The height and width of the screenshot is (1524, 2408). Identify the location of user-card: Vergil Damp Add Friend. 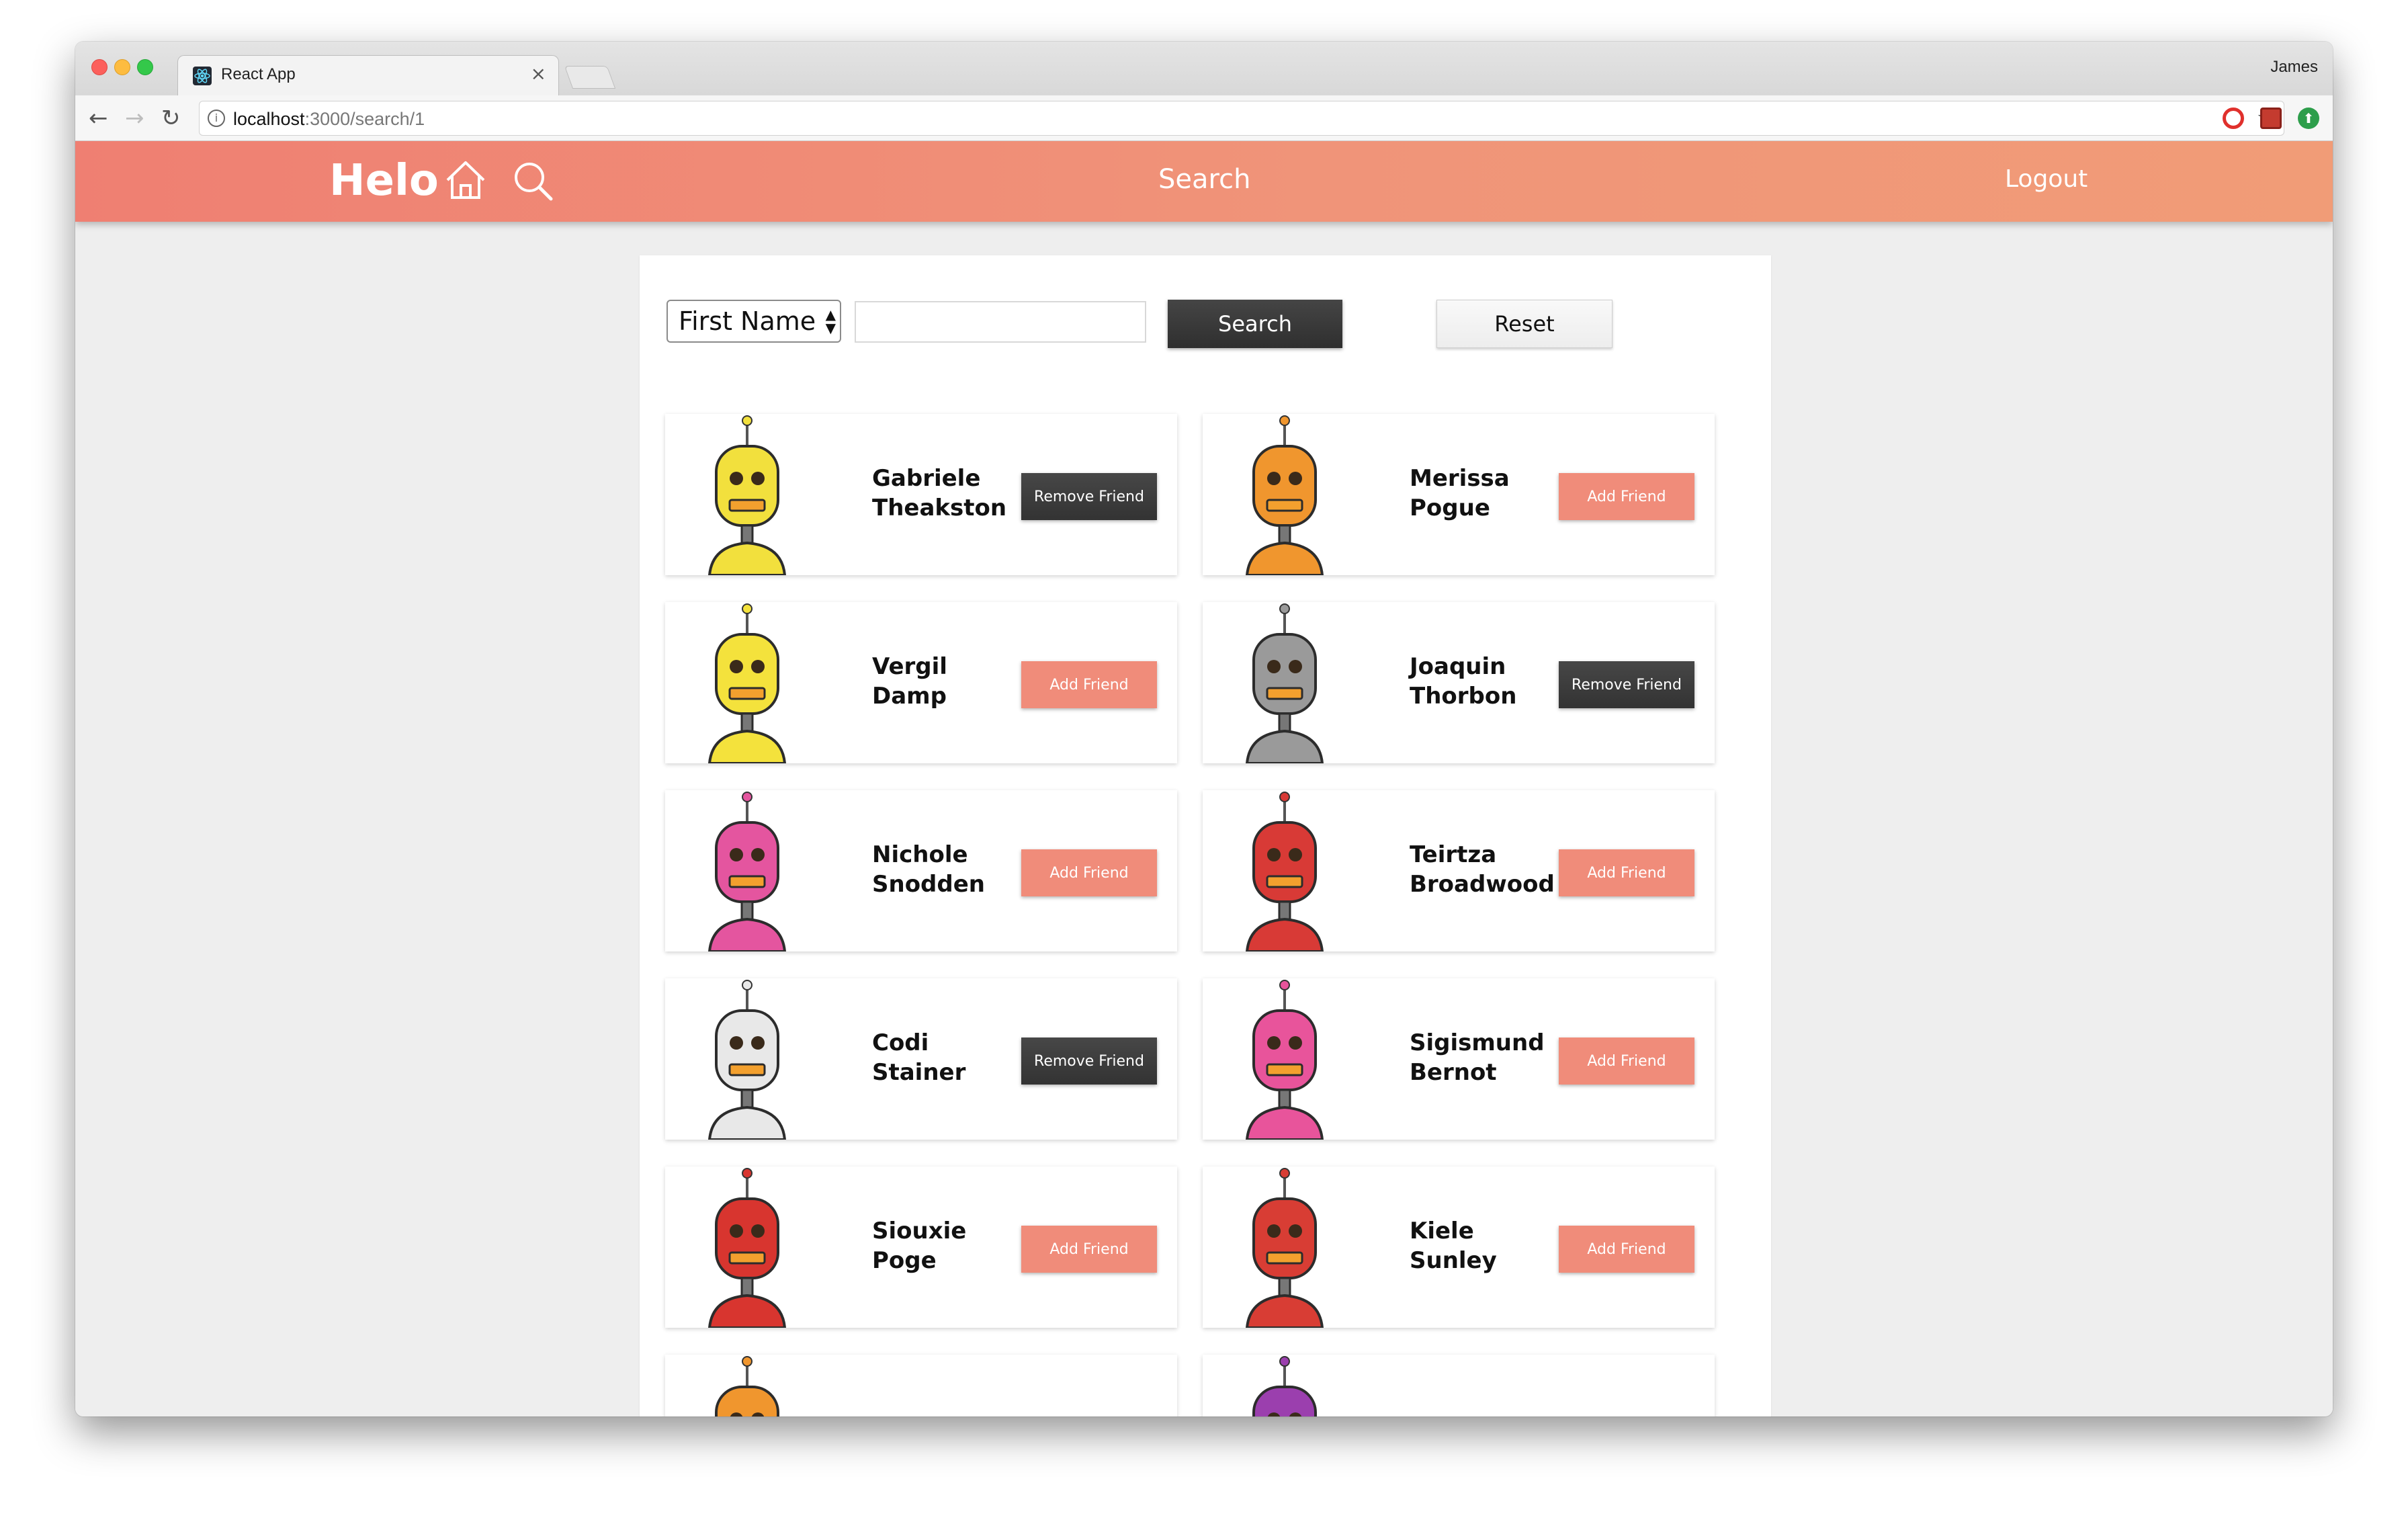
(921, 683).